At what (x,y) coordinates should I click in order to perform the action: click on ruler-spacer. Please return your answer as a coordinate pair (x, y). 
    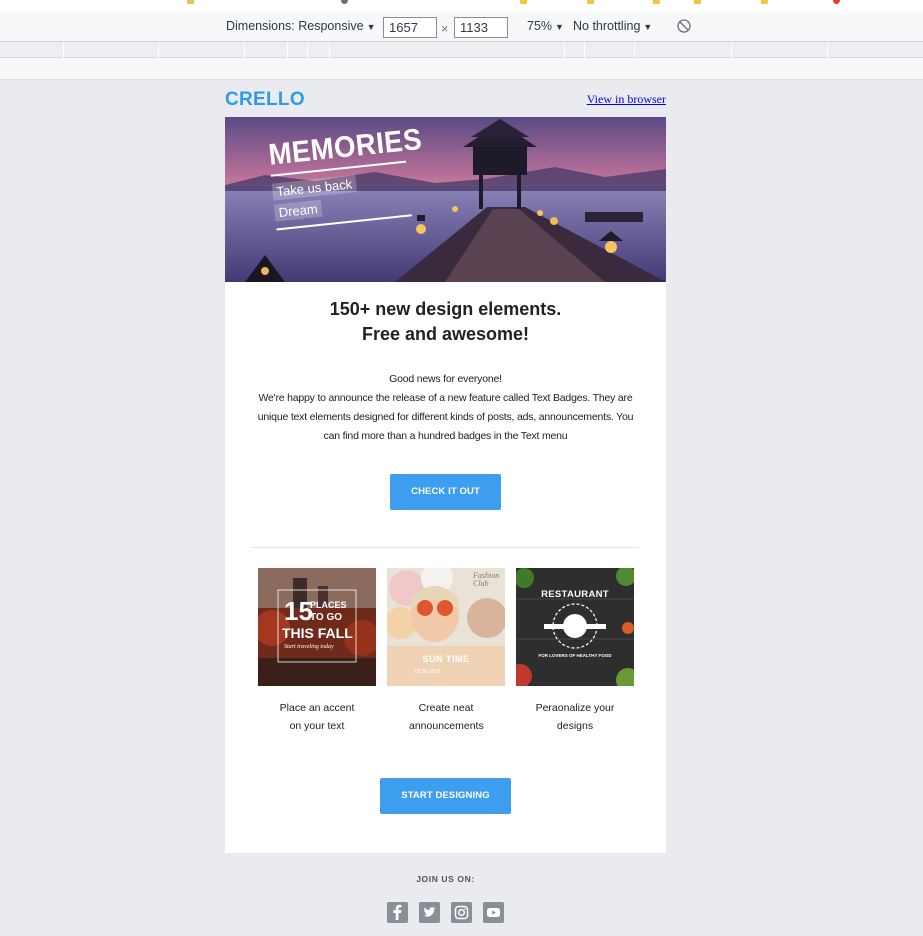
    Looking at the image, I should click on (461, 69).